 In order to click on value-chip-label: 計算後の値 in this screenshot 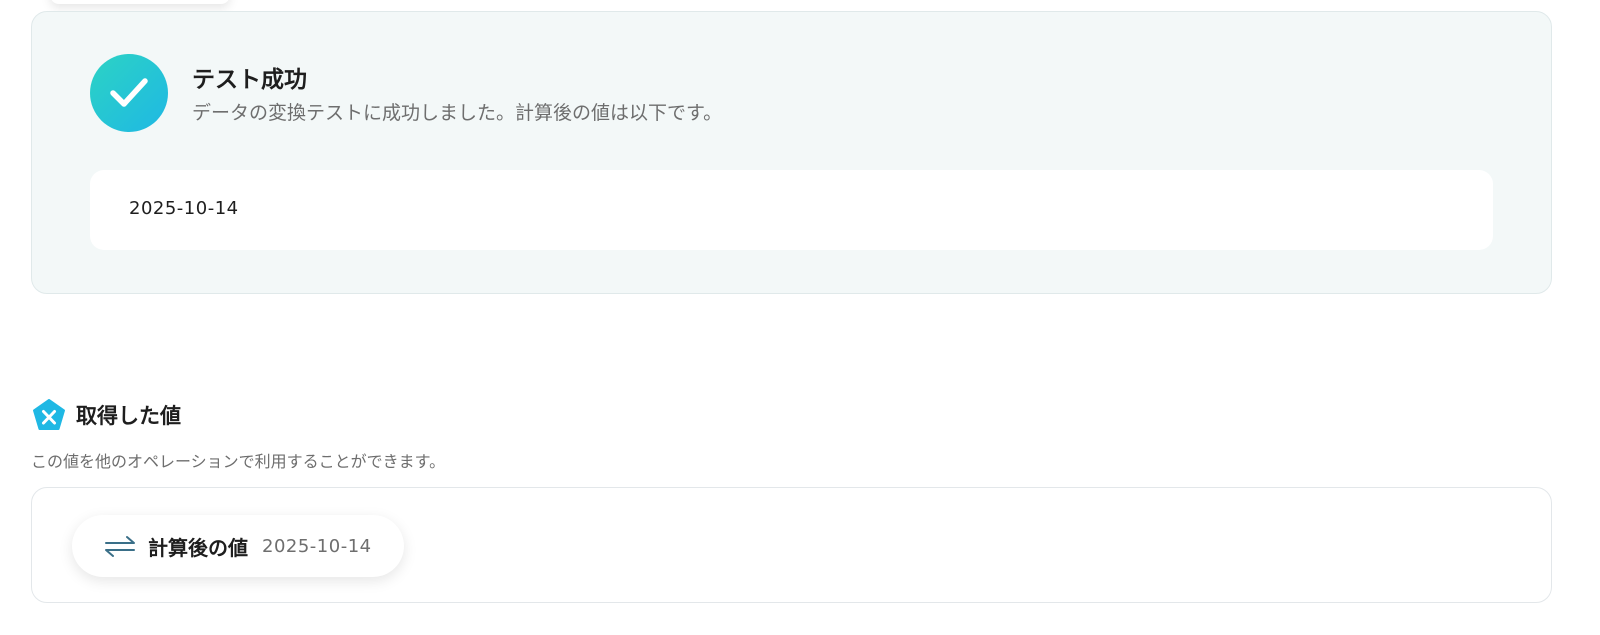, I will do `click(198, 547)`.